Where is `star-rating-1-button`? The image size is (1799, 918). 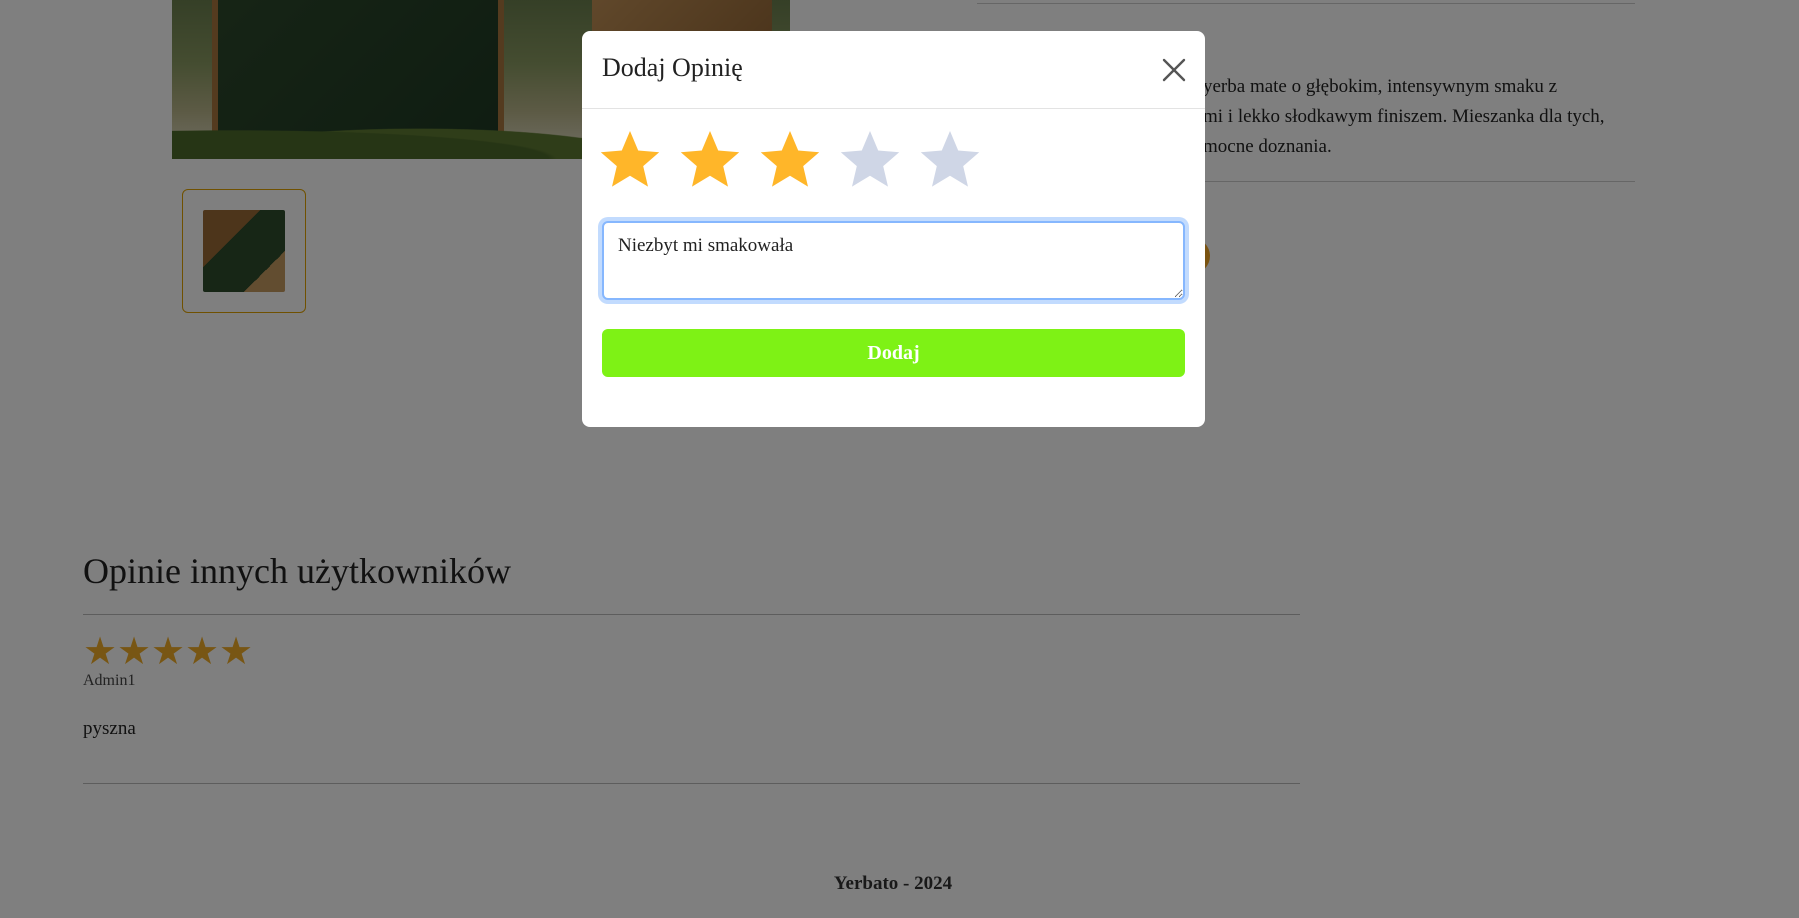
star-rating-1-button is located at coordinates (630, 159).